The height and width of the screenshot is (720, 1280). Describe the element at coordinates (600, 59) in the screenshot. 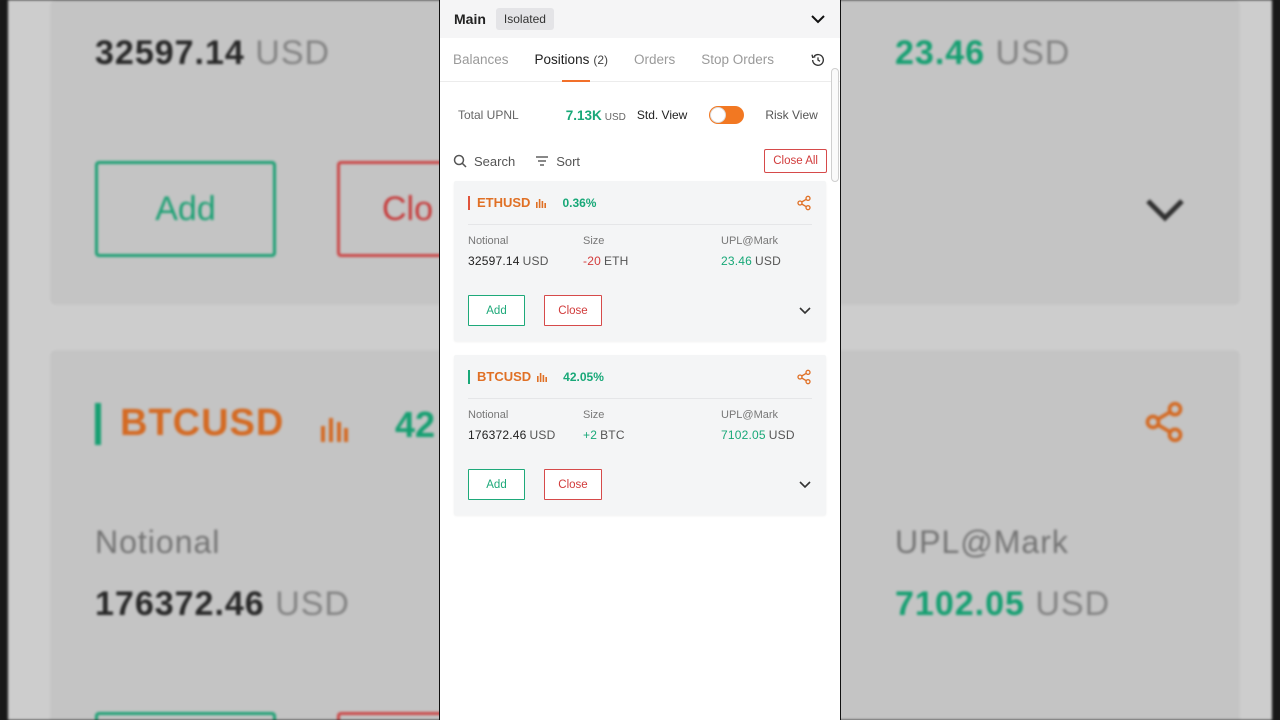

I see `tab-count: (2)` at that location.